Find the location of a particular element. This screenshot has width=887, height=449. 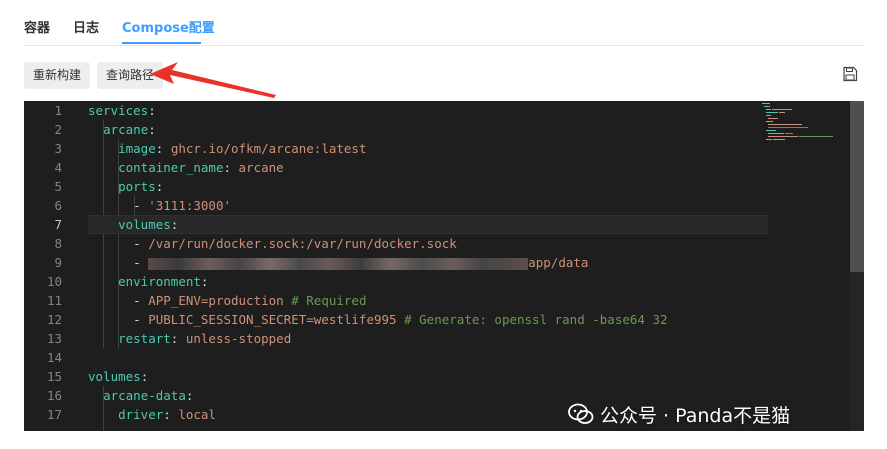

vertical-scrollbar is located at coordinates (857, 266).